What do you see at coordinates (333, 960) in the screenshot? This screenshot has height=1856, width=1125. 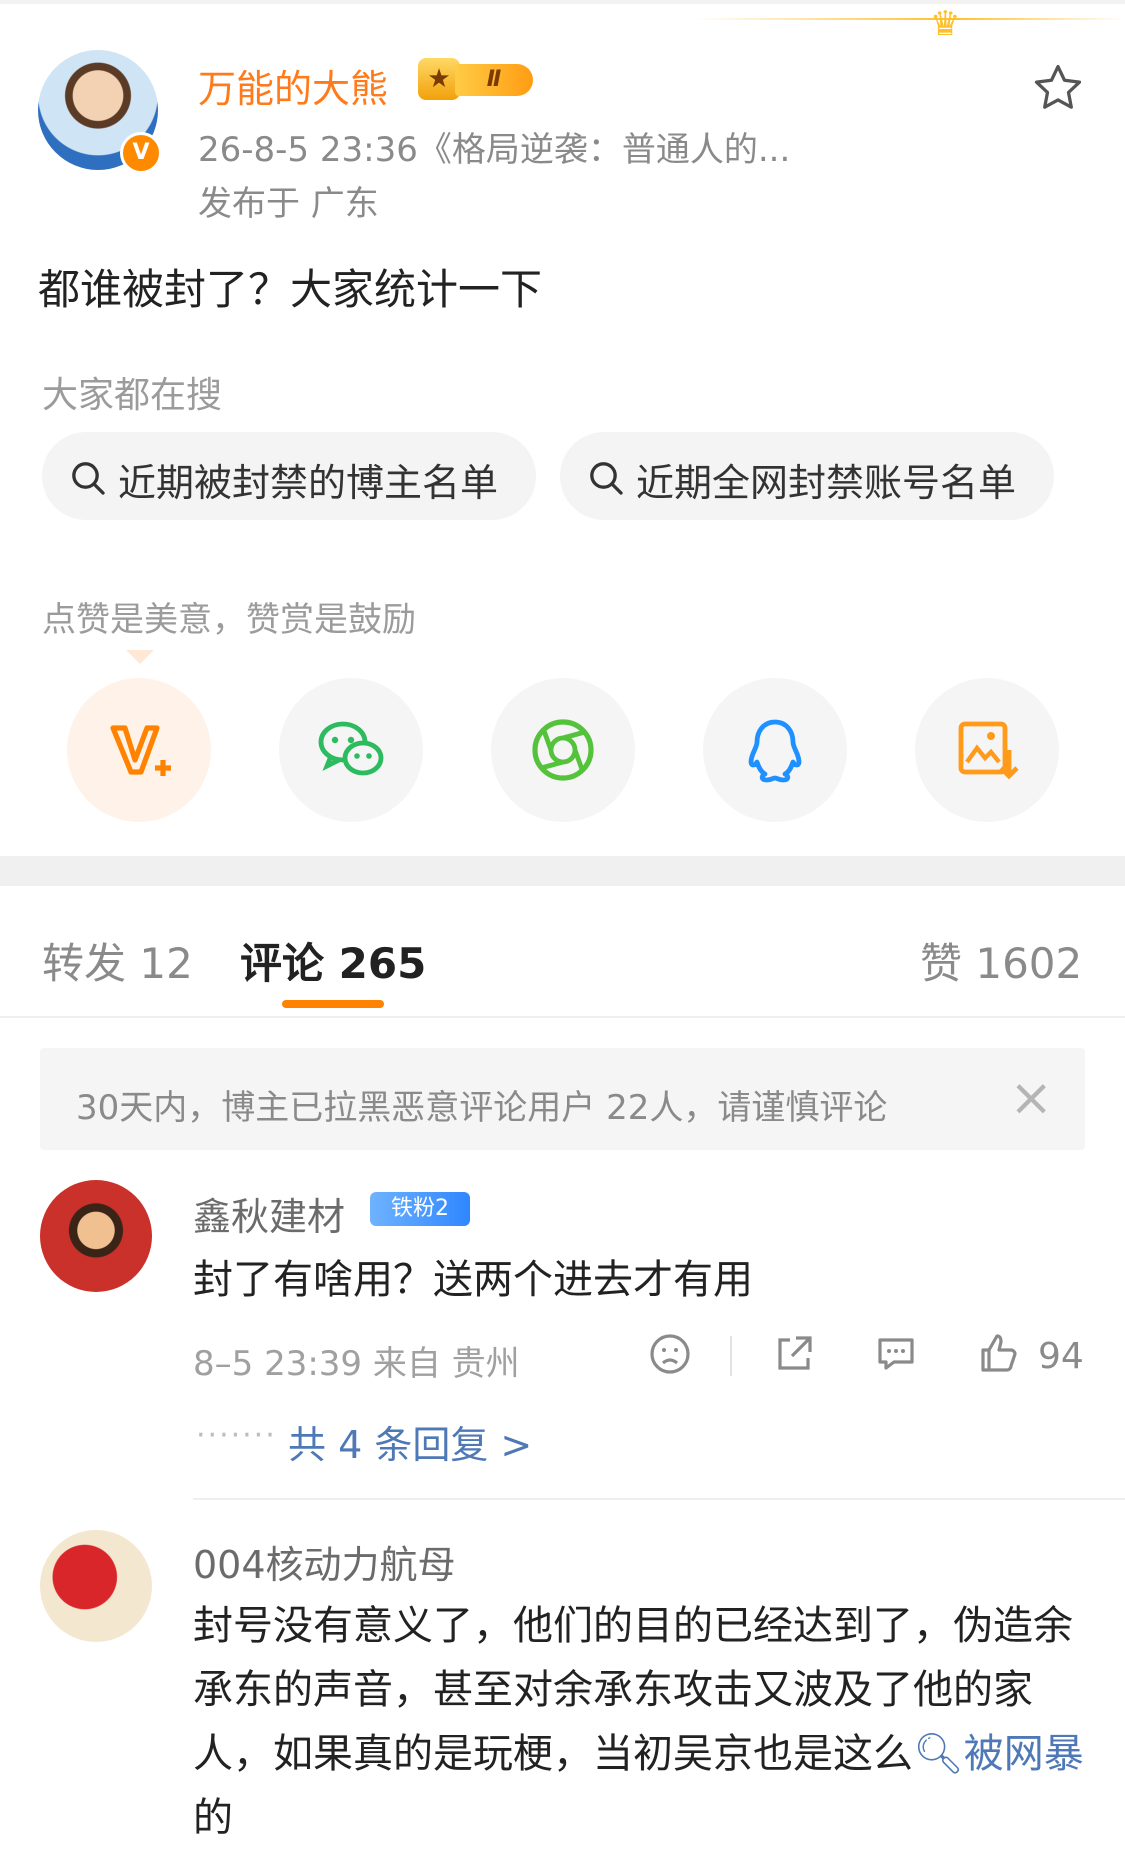 I see `tab-comments: 评论 265` at bounding box center [333, 960].